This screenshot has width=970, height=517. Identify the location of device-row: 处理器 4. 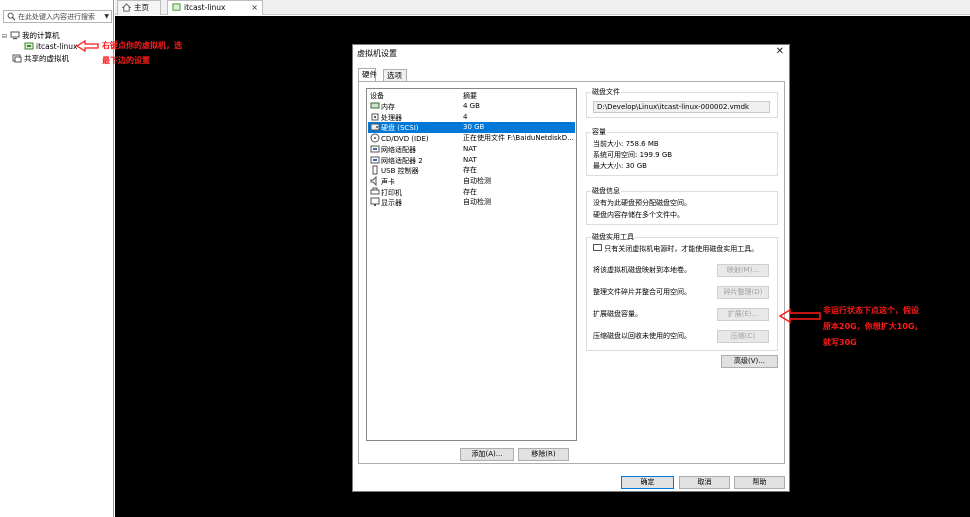
(471, 117).